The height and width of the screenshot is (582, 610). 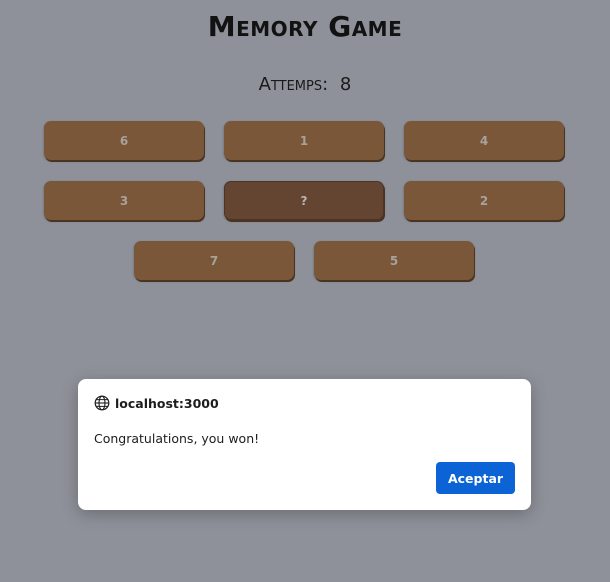 I want to click on dialog-header: localhost:3000, so click(x=156, y=403).